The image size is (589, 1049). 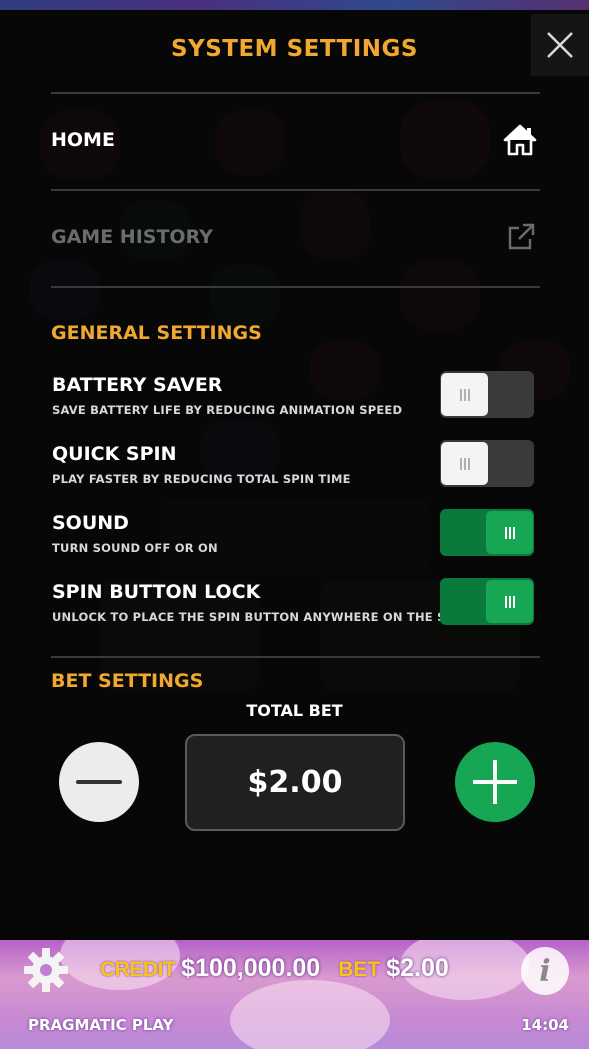 I want to click on increase-bet-button, so click(x=495, y=782).